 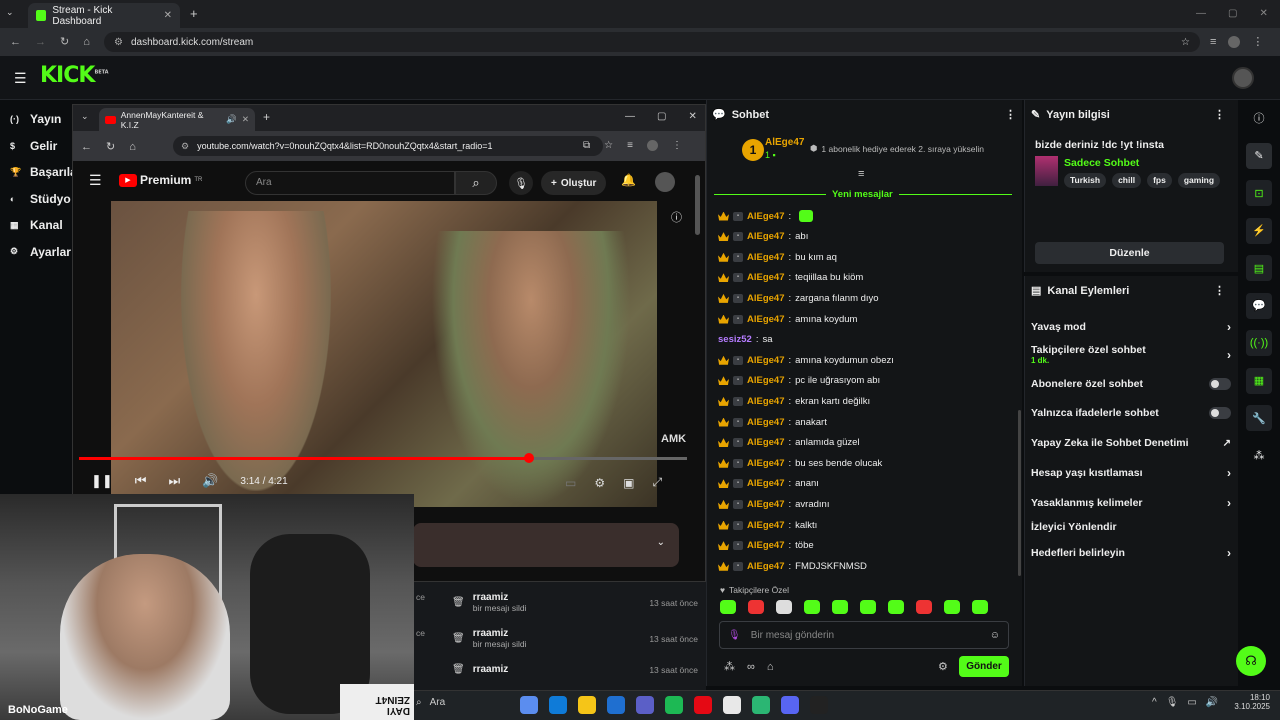 What do you see at coordinates (692, 116) in the screenshot?
I see `popup-close-icon: ✕` at bounding box center [692, 116].